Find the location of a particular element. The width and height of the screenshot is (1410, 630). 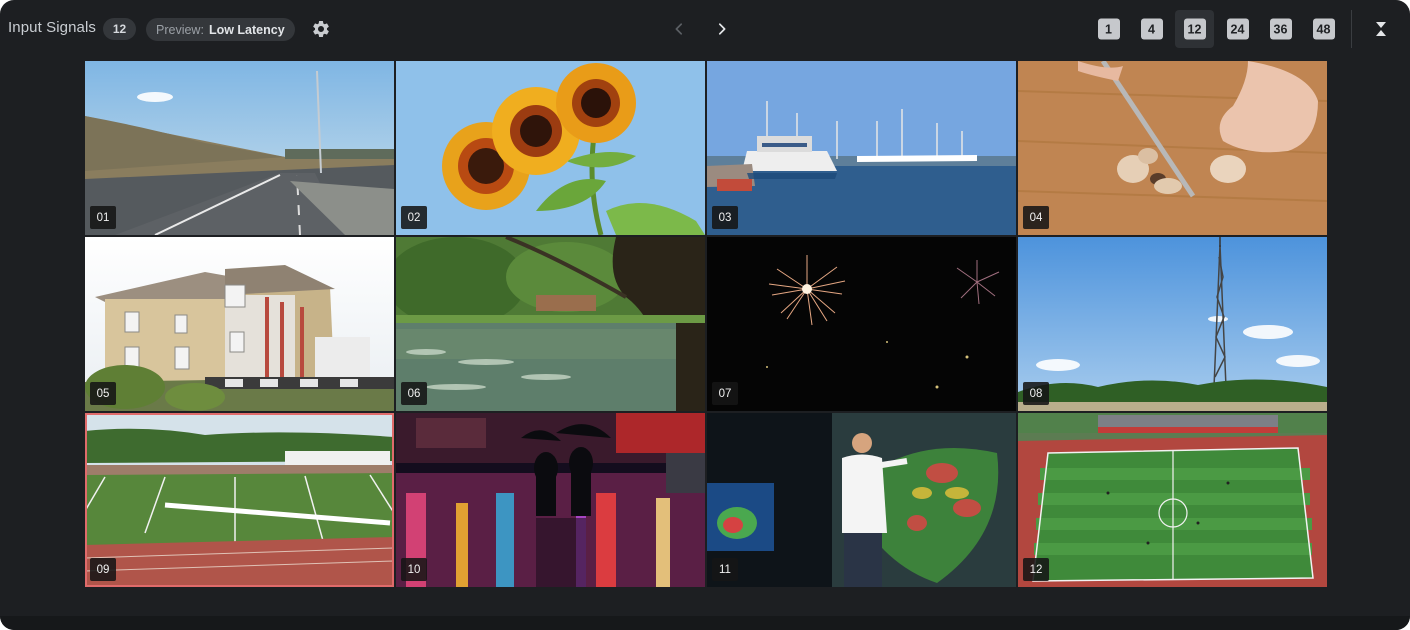

signal-number-label: 04 is located at coordinates (1036, 217).